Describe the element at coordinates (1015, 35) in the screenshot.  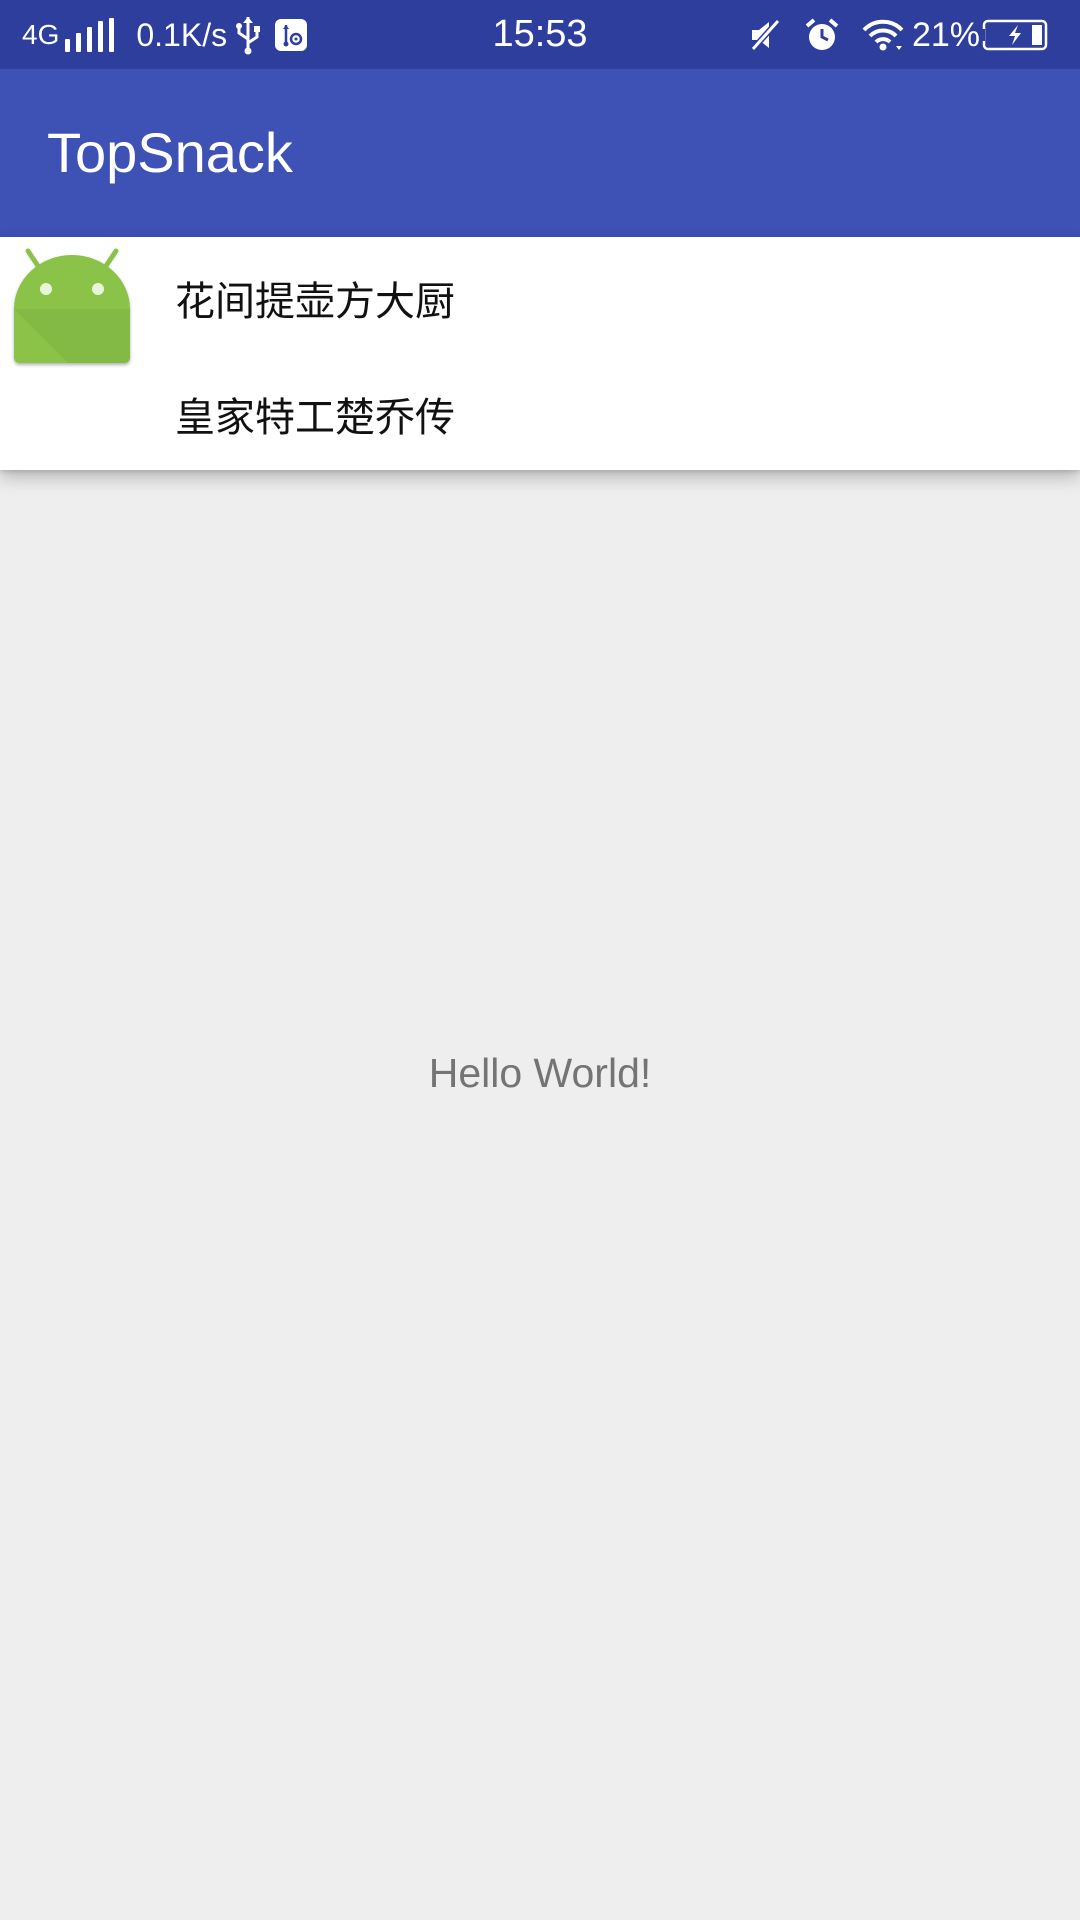
I see `battery-charging-icon` at that location.